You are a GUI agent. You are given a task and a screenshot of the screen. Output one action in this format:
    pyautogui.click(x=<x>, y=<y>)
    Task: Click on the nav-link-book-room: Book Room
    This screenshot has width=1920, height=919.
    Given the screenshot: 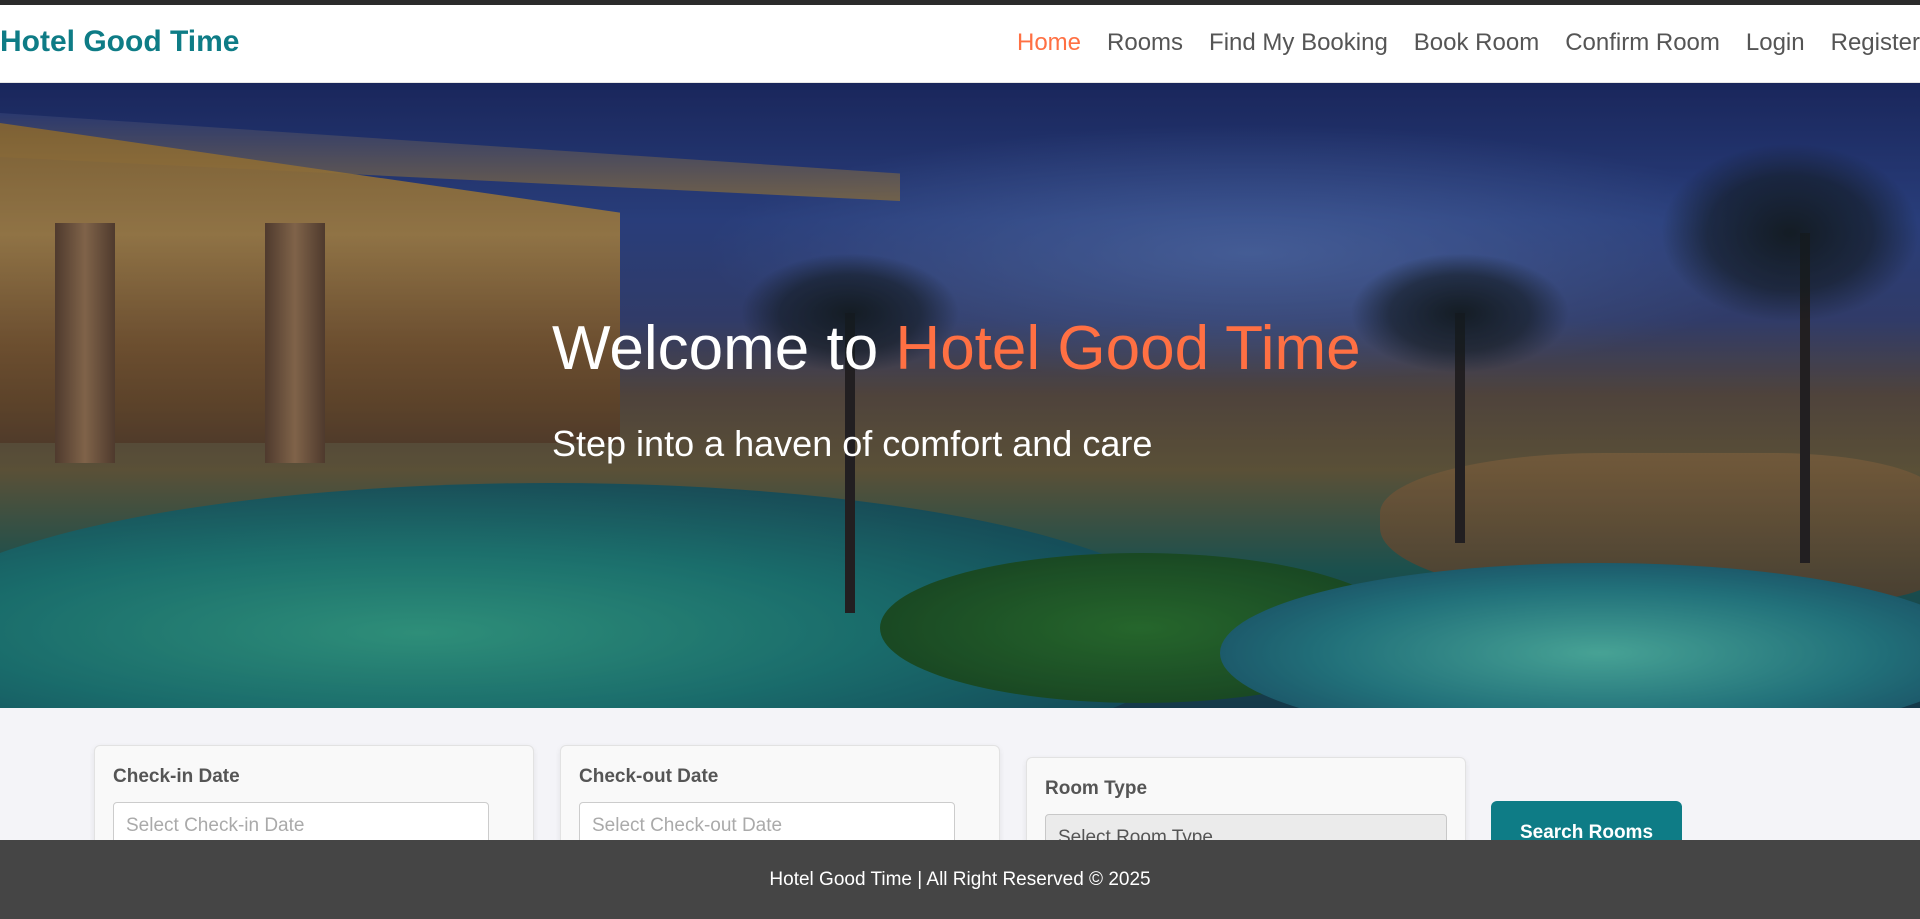 What is the action you would take?
    pyautogui.click(x=1476, y=43)
    